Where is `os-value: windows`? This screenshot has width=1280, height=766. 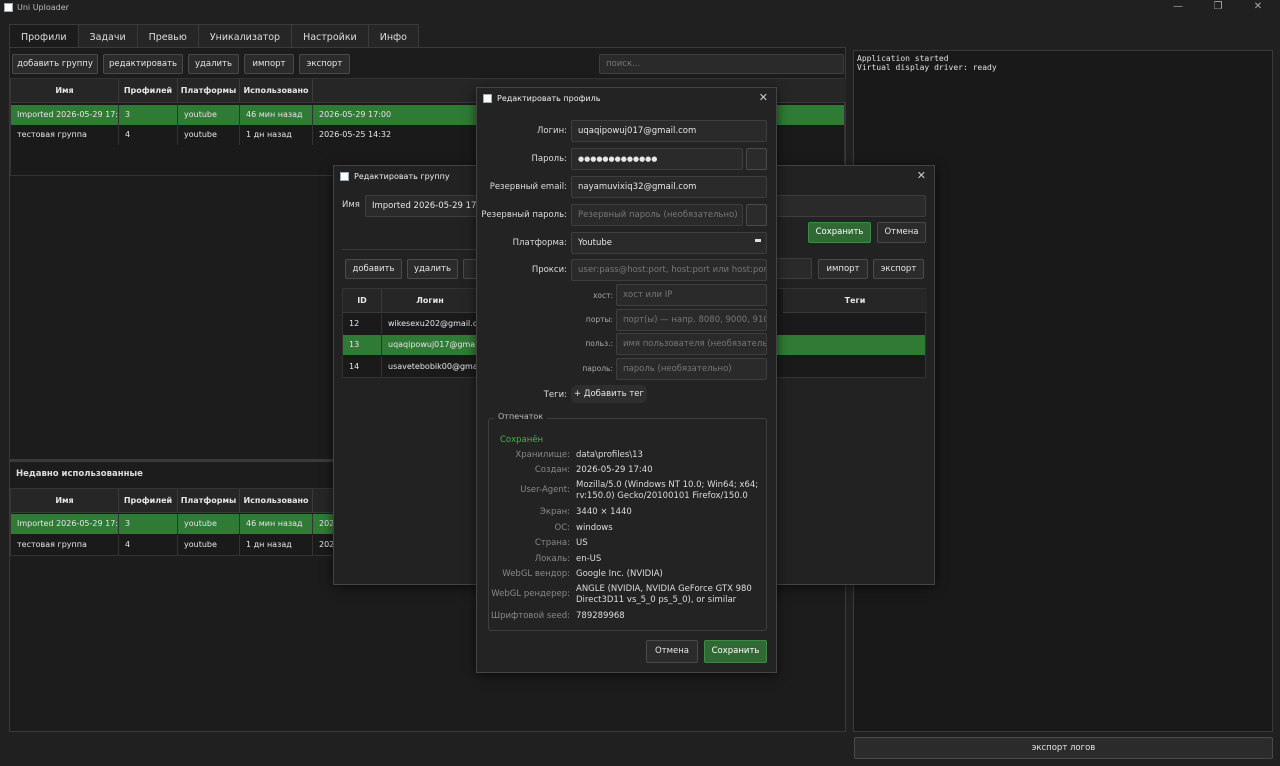
os-value: windows is located at coordinates (594, 528).